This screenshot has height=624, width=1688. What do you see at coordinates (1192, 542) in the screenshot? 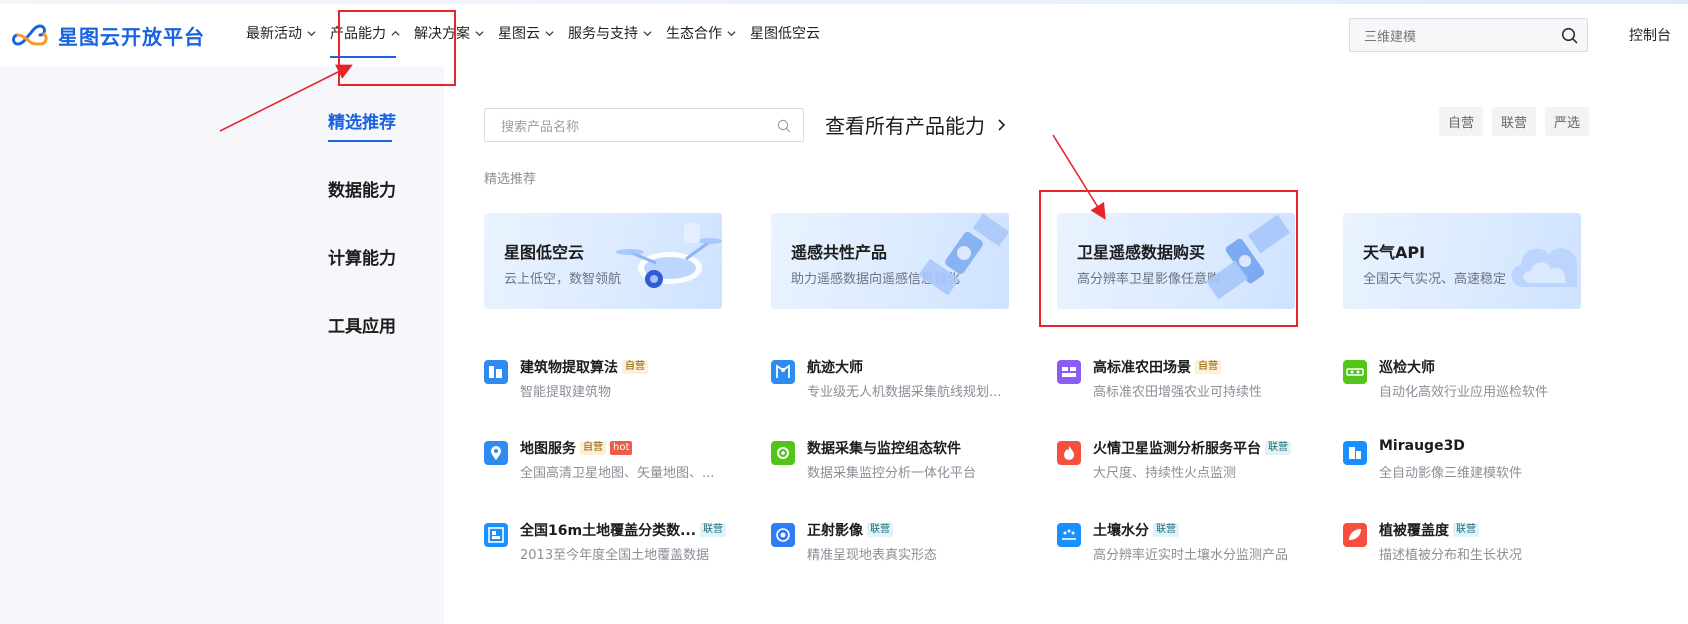
I see `product-item-soil-moisture: 土壤水分 联营高分辨率近实时土壤水分监测产品` at bounding box center [1192, 542].